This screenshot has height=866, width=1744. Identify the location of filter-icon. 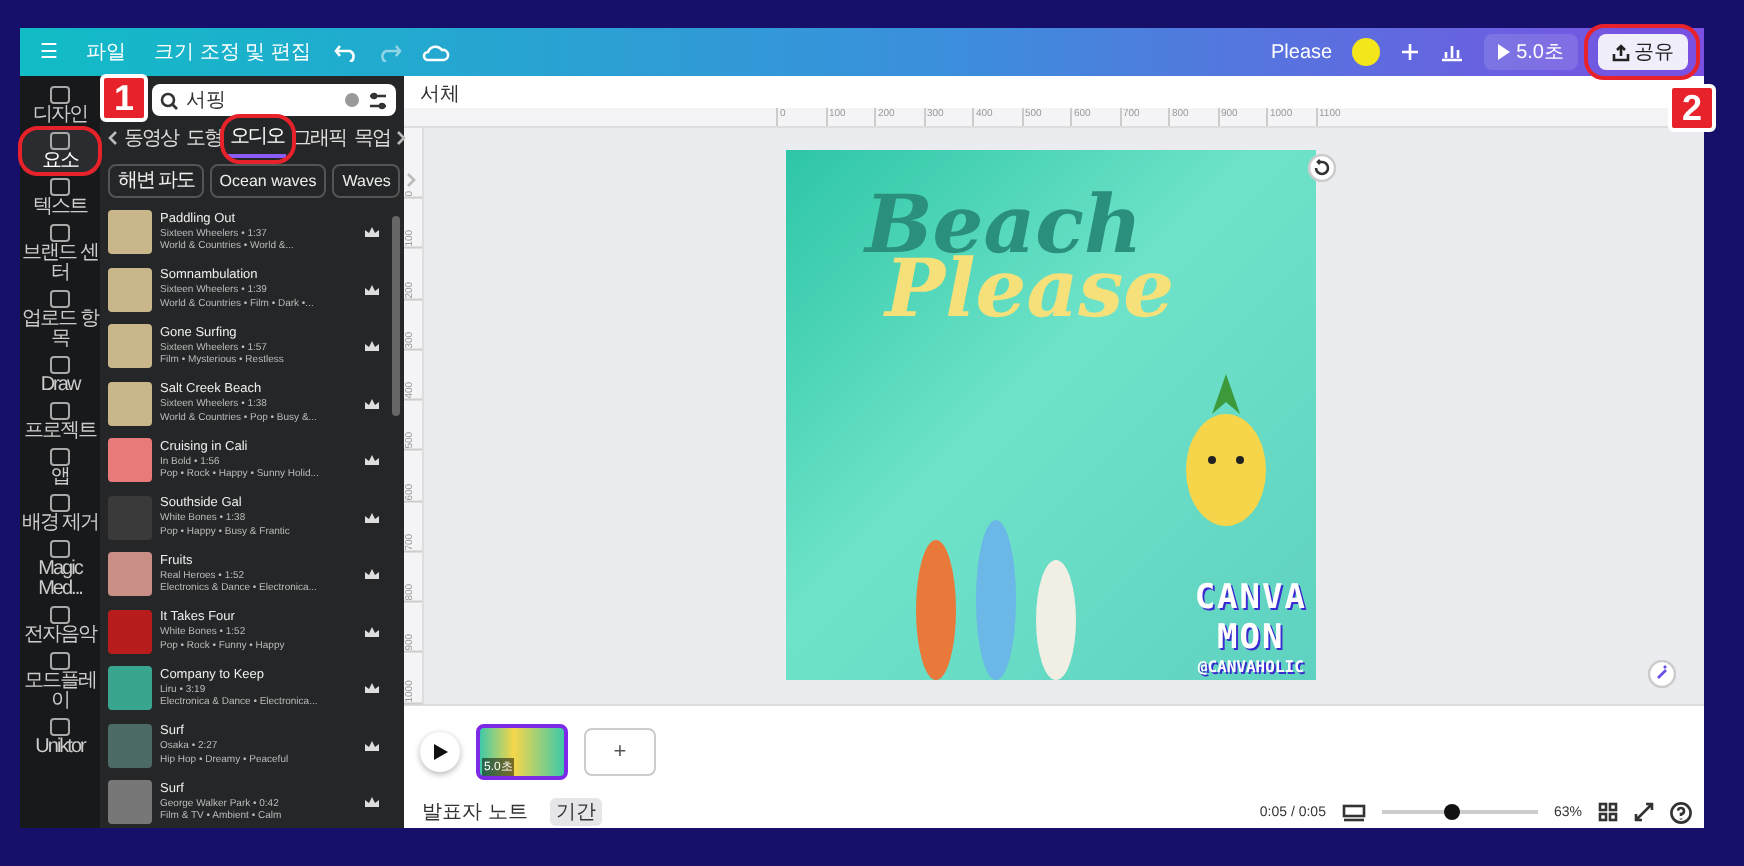
(378, 100).